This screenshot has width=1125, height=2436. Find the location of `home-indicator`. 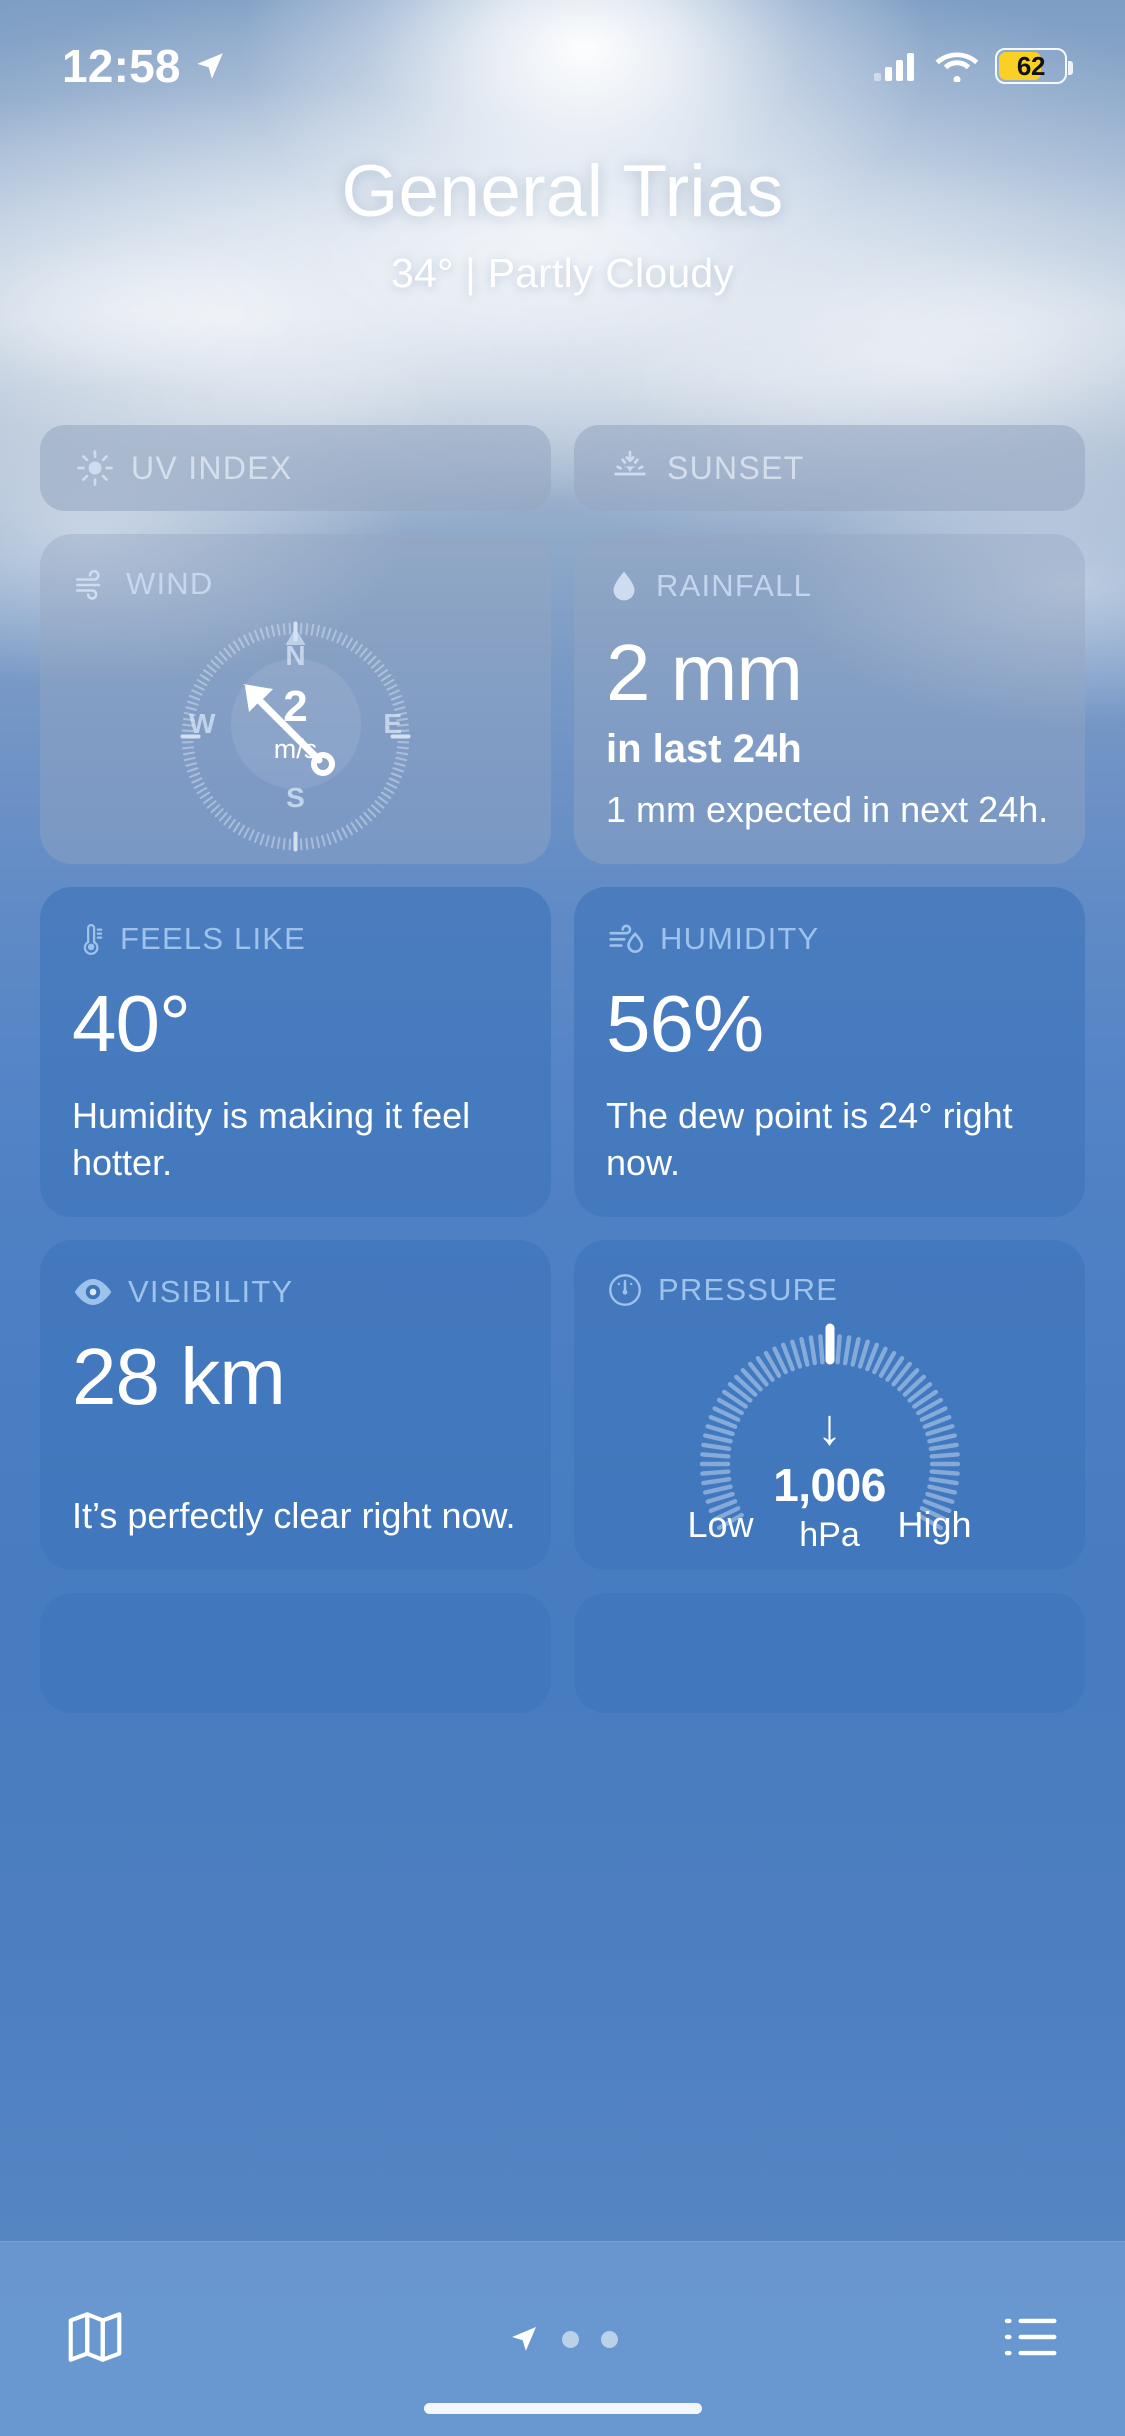

home-indicator is located at coordinates (562, 2408).